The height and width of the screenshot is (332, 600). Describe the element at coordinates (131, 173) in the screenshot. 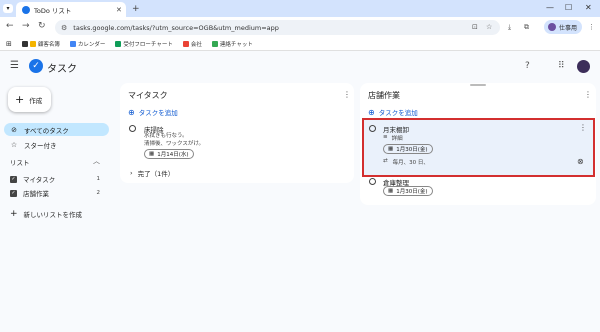

I see `chevron-right-icon: ›` at that location.